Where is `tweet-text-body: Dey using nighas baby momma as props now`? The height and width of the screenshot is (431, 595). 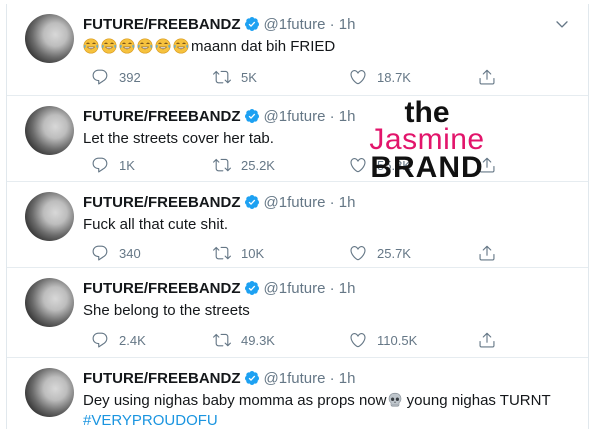
tweet-text-body: Dey using nighas baby momma as props now is located at coordinates (235, 400).